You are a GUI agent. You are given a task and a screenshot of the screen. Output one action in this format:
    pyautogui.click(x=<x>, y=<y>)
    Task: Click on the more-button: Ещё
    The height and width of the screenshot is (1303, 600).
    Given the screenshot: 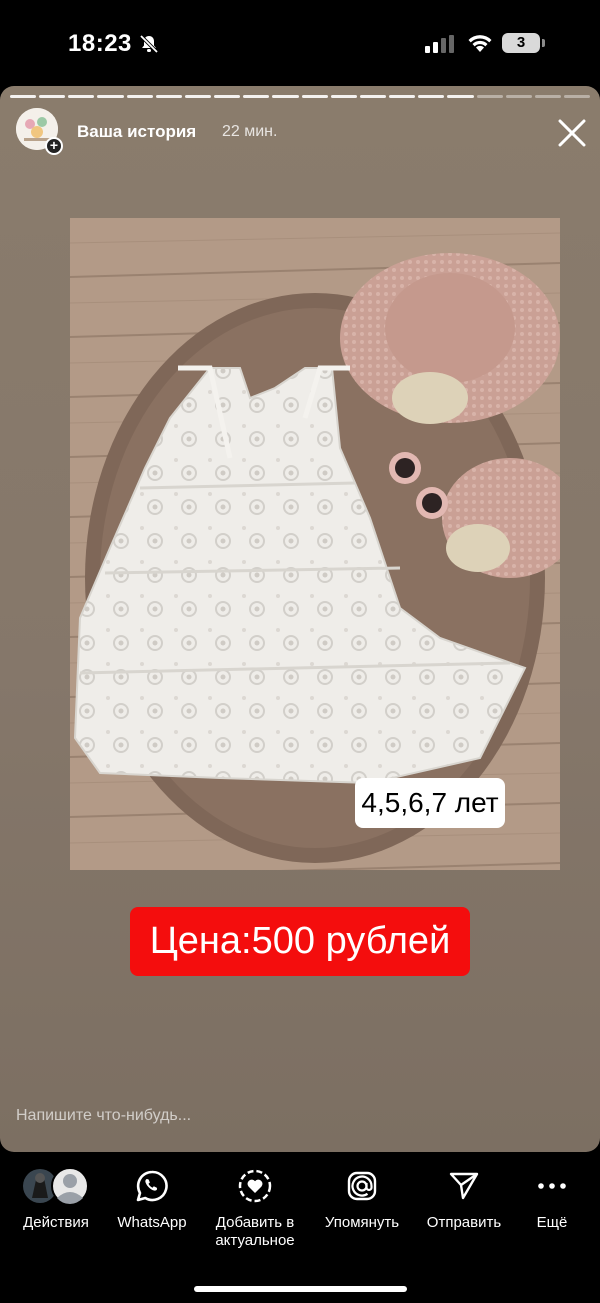 What is the action you would take?
    pyautogui.click(x=552, y=1196)
    